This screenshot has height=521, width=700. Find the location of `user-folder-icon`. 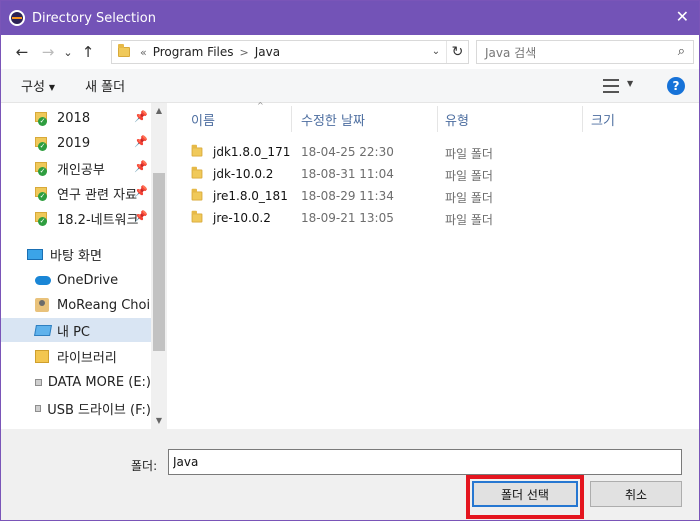

user-folder-icon is located at coordinates (42, 305).